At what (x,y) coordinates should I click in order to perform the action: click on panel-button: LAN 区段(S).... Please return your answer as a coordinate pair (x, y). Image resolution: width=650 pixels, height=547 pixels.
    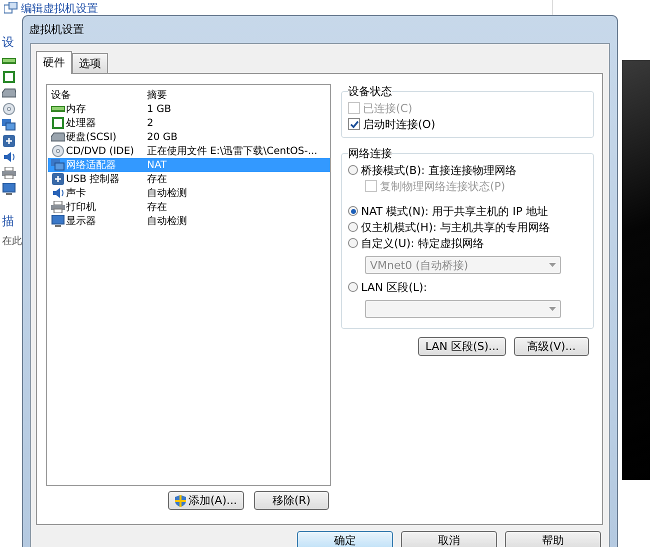
    Looking at the image, I should click on (462, 346).